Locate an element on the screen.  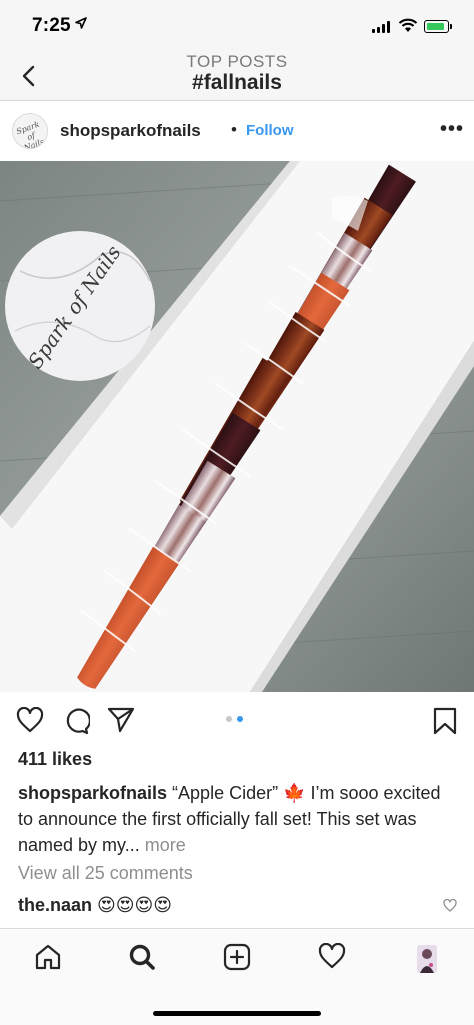
share-paper-plane-icon is located at coordinates (121, 720).